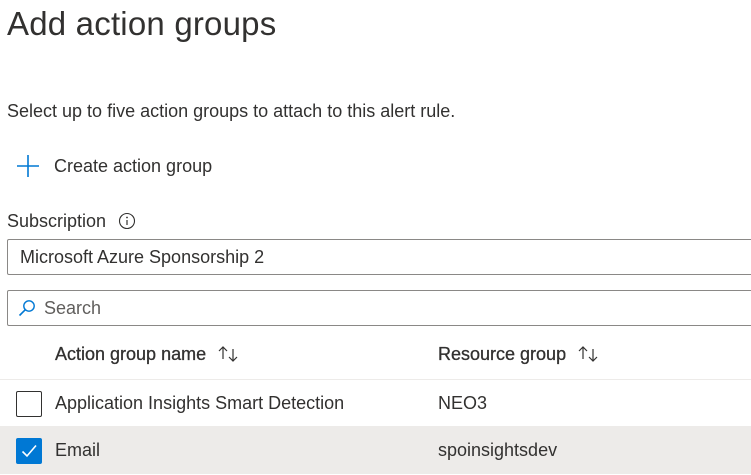 The height and width of the screenshot is (475, 751). I want to click on column-header-resource-group: Resource group, so click(519, 354).